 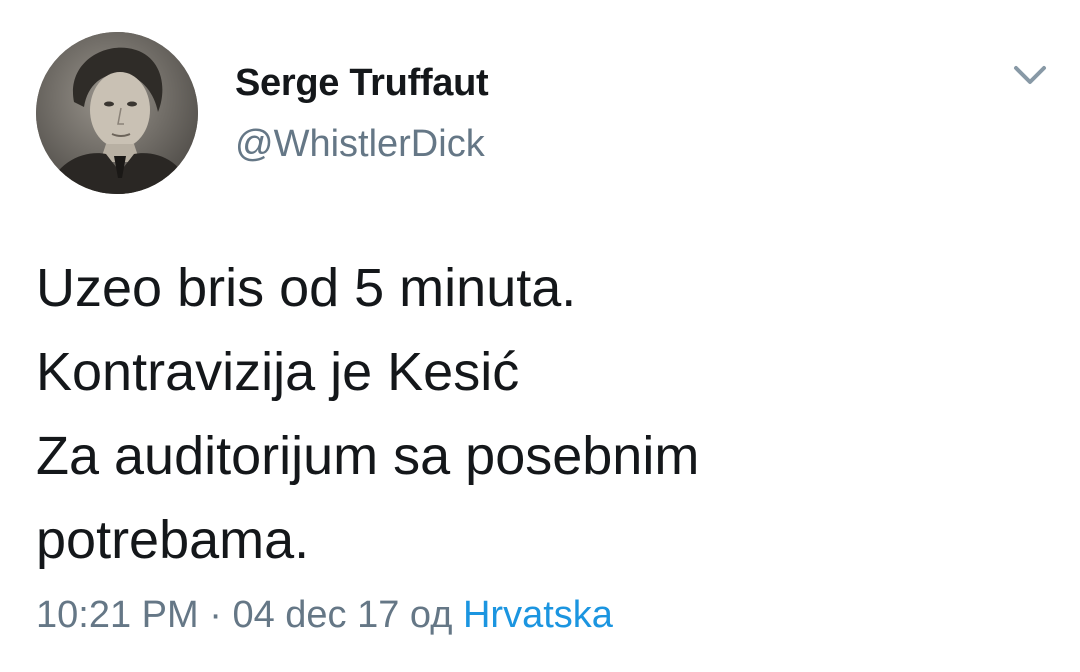 What do you see at coordinates (173, 540) in the screenshot?
I see `tweet-text-line: potrebama.` at bounding box center [173, 540].